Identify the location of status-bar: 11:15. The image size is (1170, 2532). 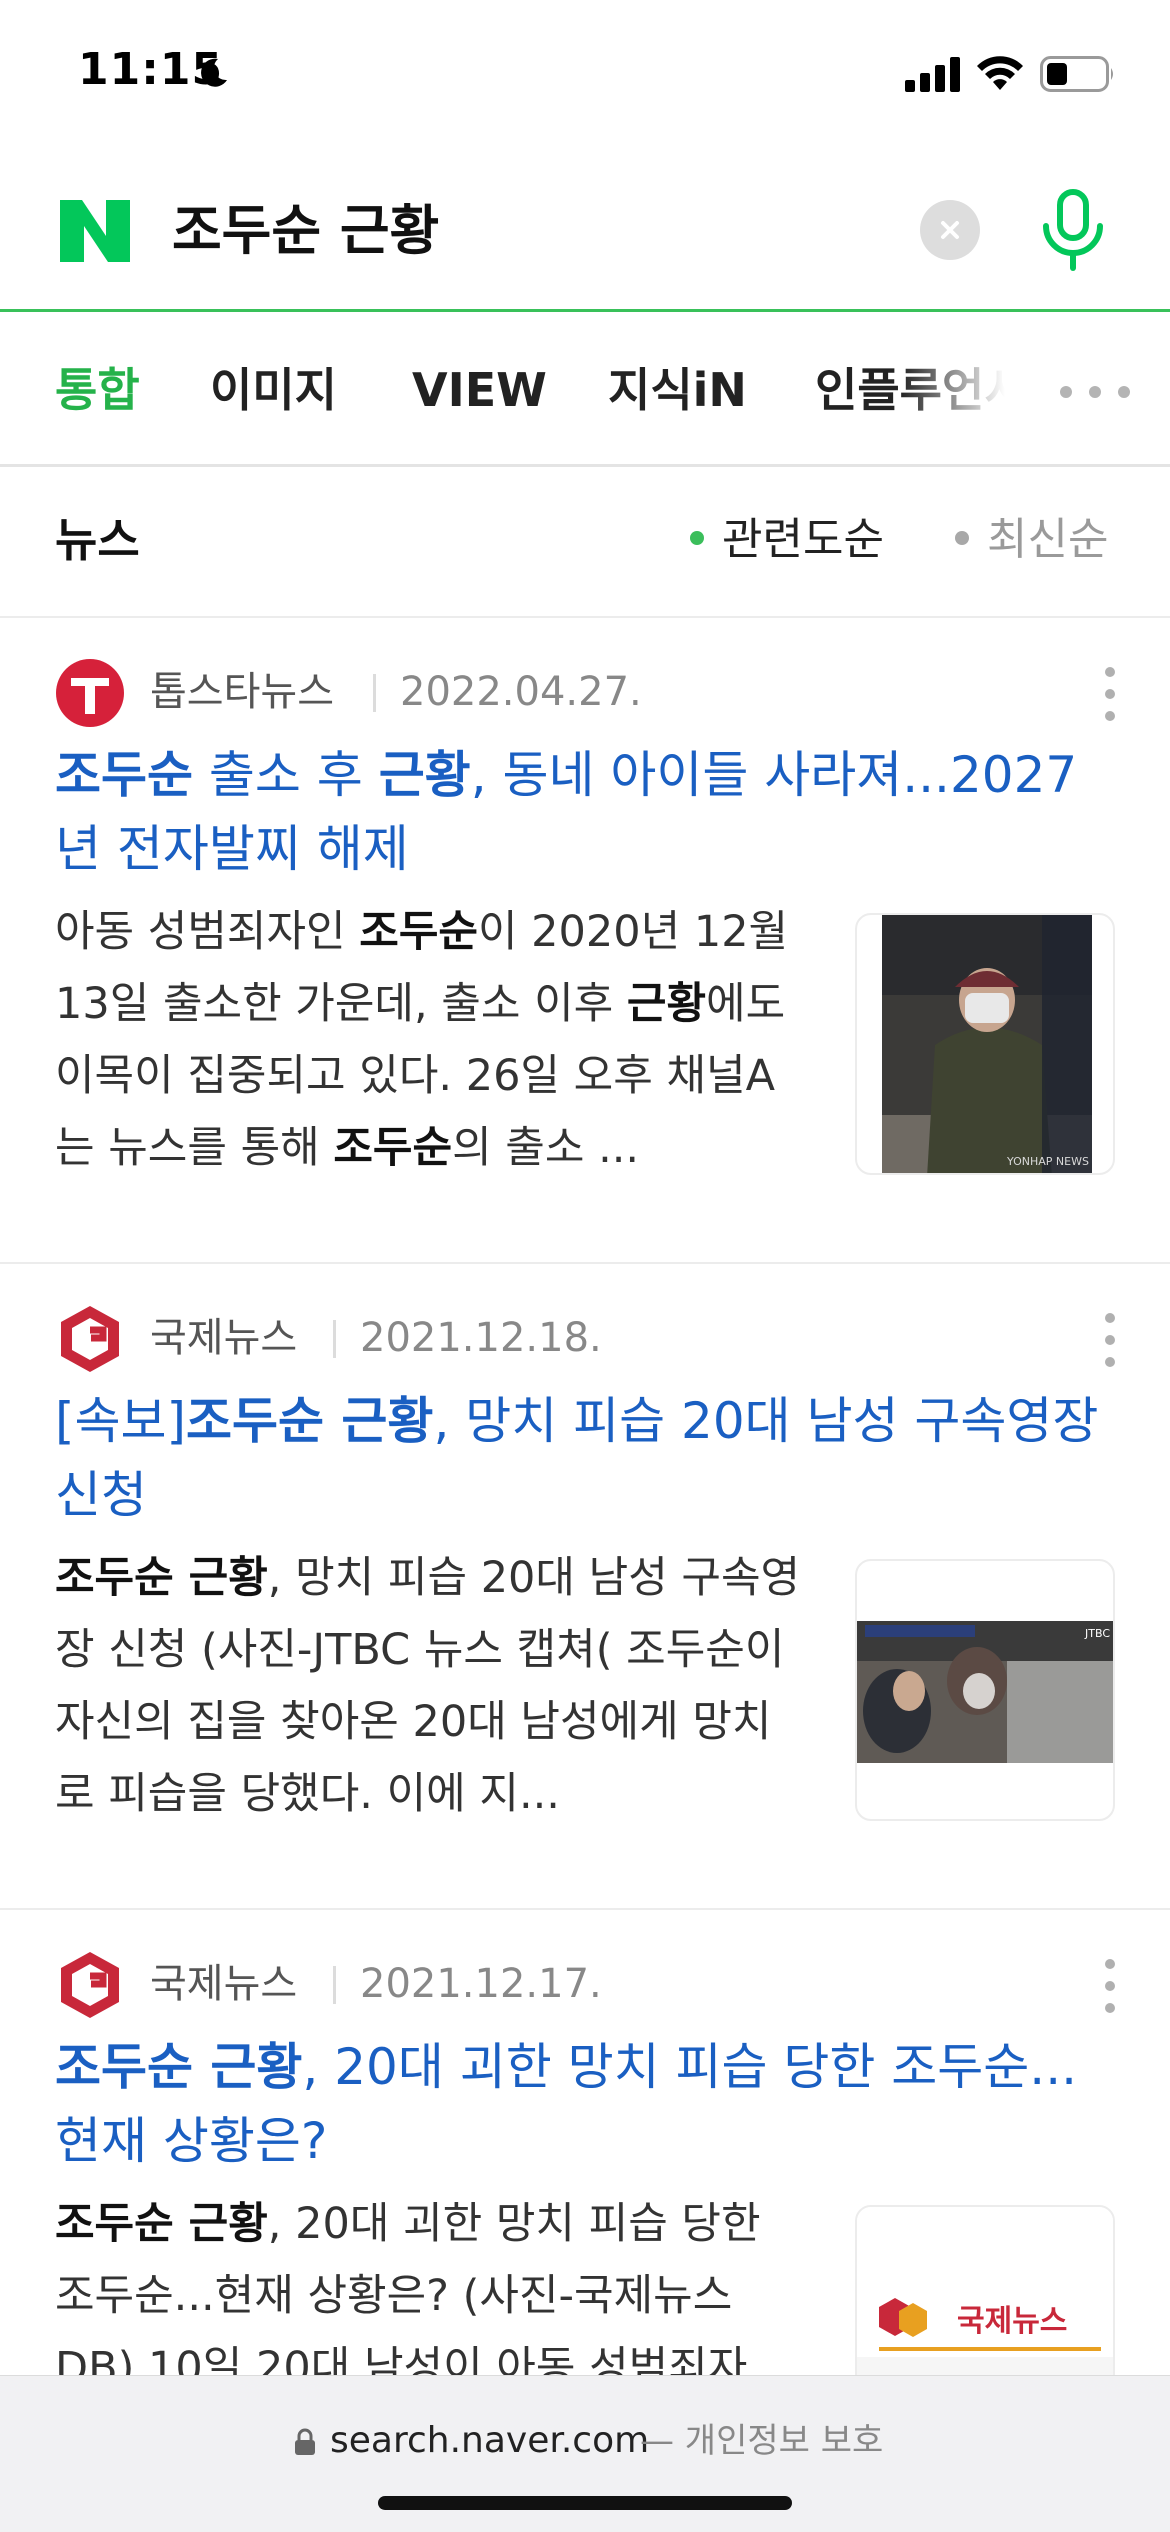
(585, 75).